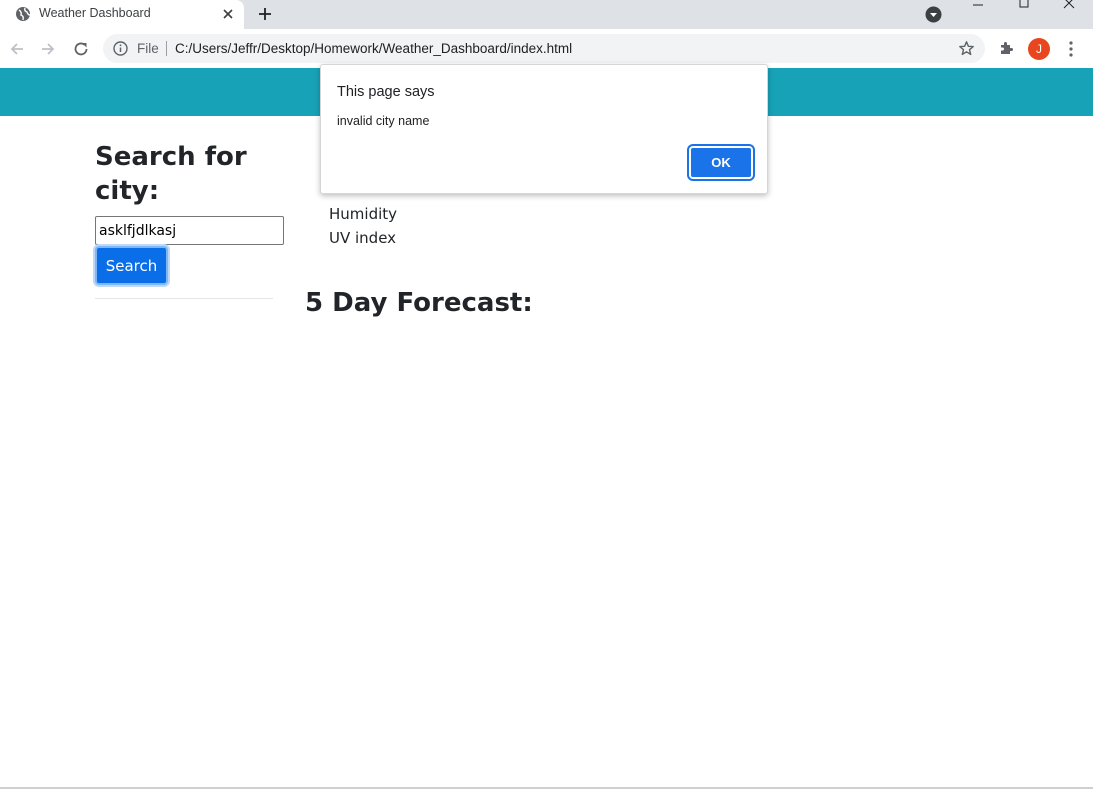  What do you see at coordinates (189, 230) in the screenshot?
I see `city-search-input` at bounding box center [189, 230].